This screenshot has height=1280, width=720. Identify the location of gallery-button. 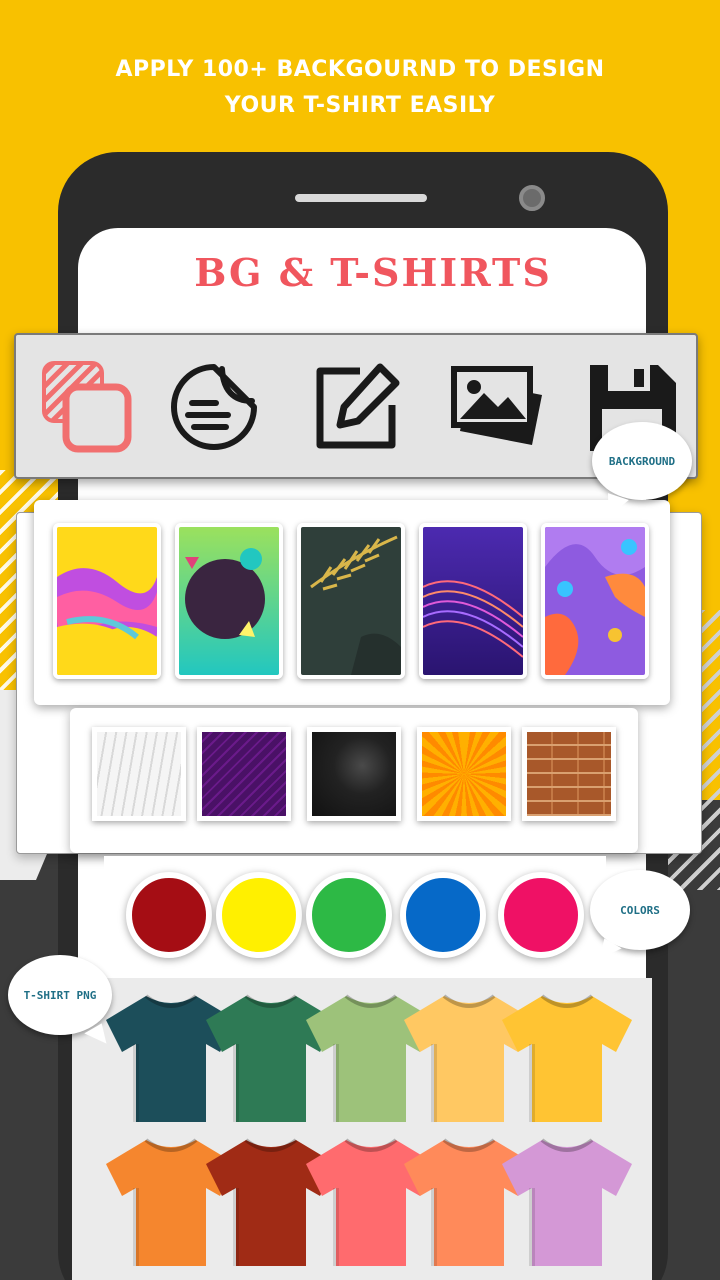
(498, 407).